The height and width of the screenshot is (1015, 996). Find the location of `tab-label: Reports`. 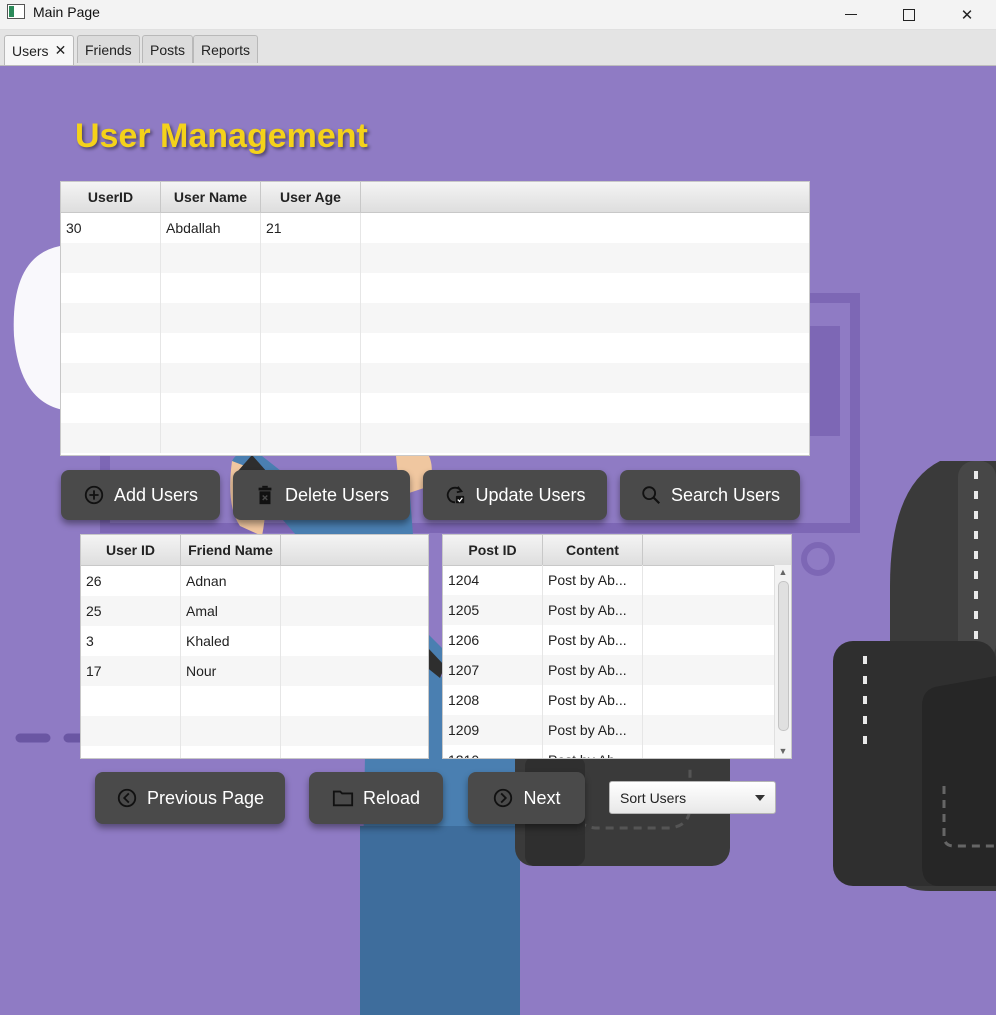

tab-label: Reports is located at coordinates (226, 49).